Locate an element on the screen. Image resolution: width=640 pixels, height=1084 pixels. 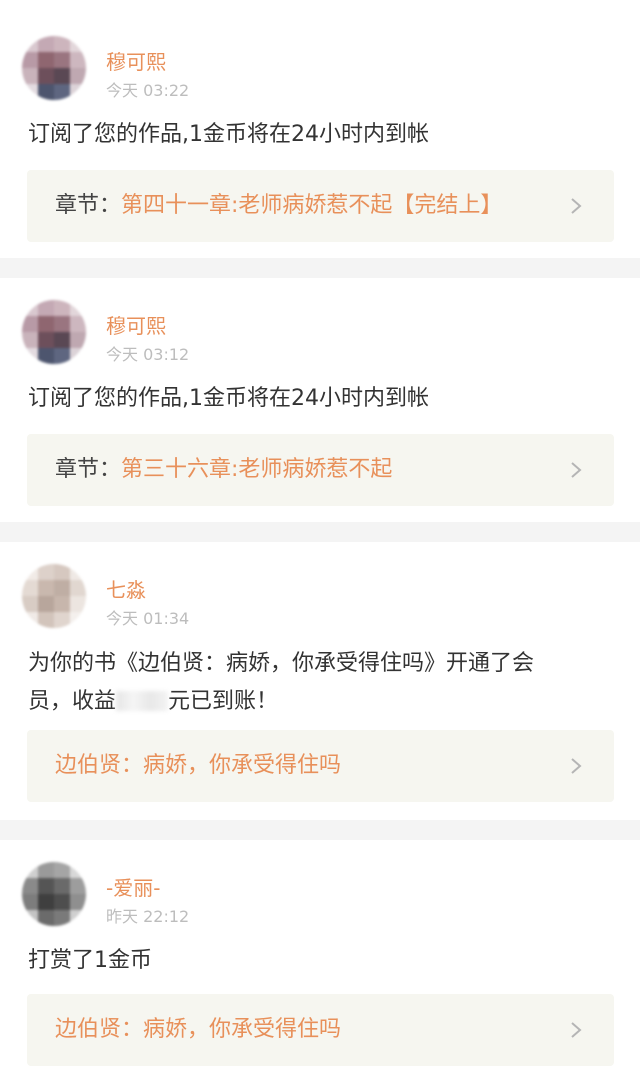
blurred-amount is located at coordinates (142, 701).